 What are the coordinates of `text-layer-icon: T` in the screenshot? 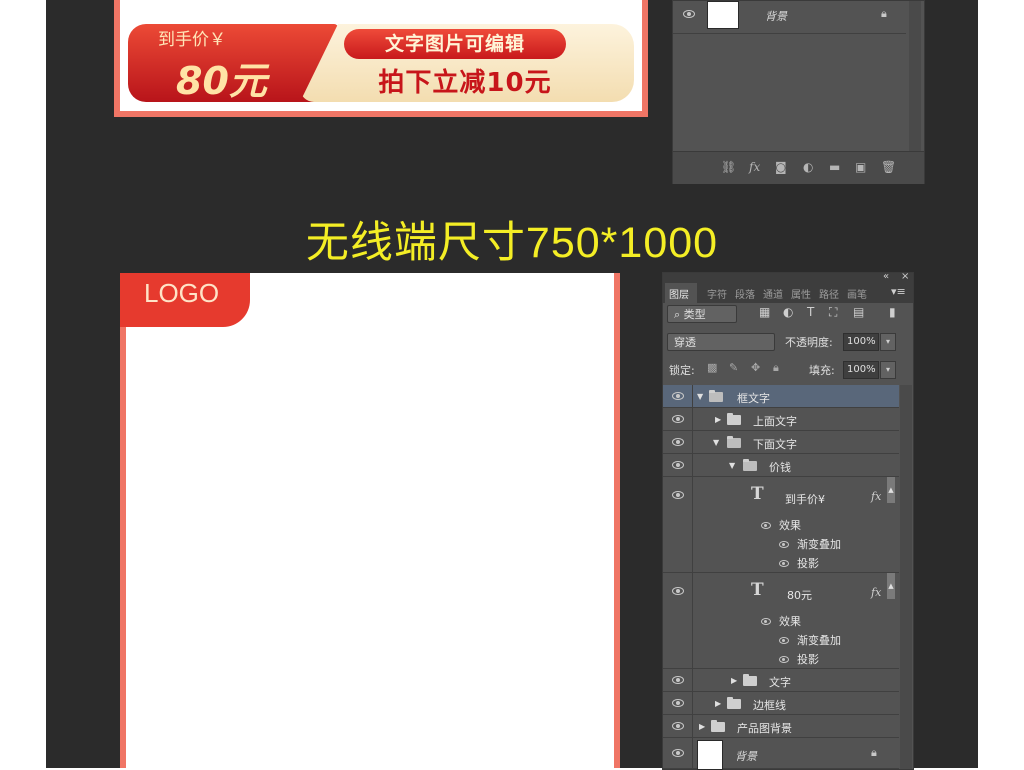 It's located at (757, 590).